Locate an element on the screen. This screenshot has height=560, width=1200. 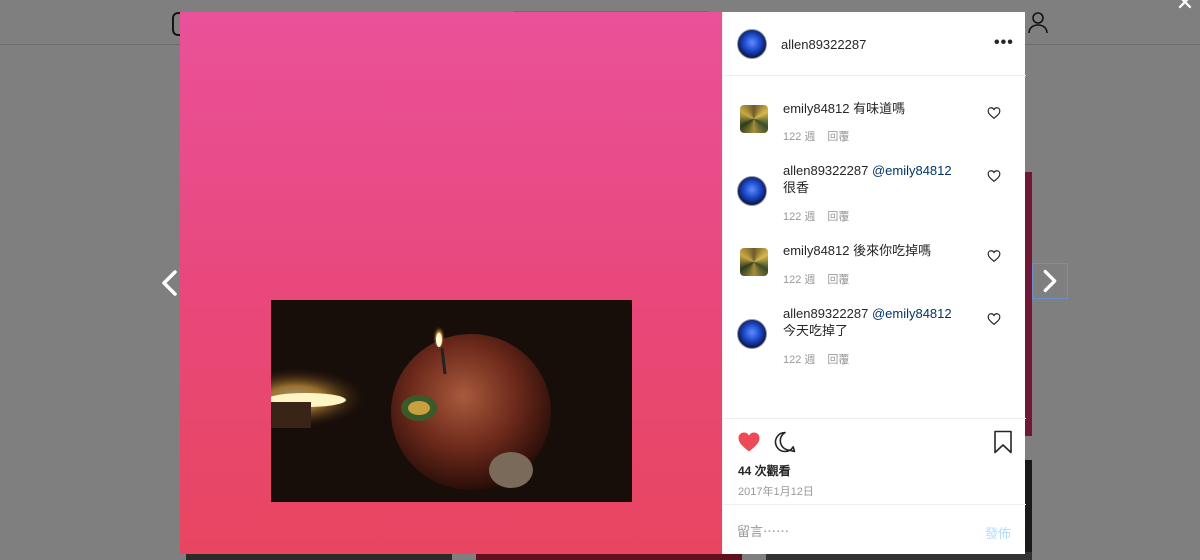
author-username: allen89322287 is located at coordinates (823, 44).